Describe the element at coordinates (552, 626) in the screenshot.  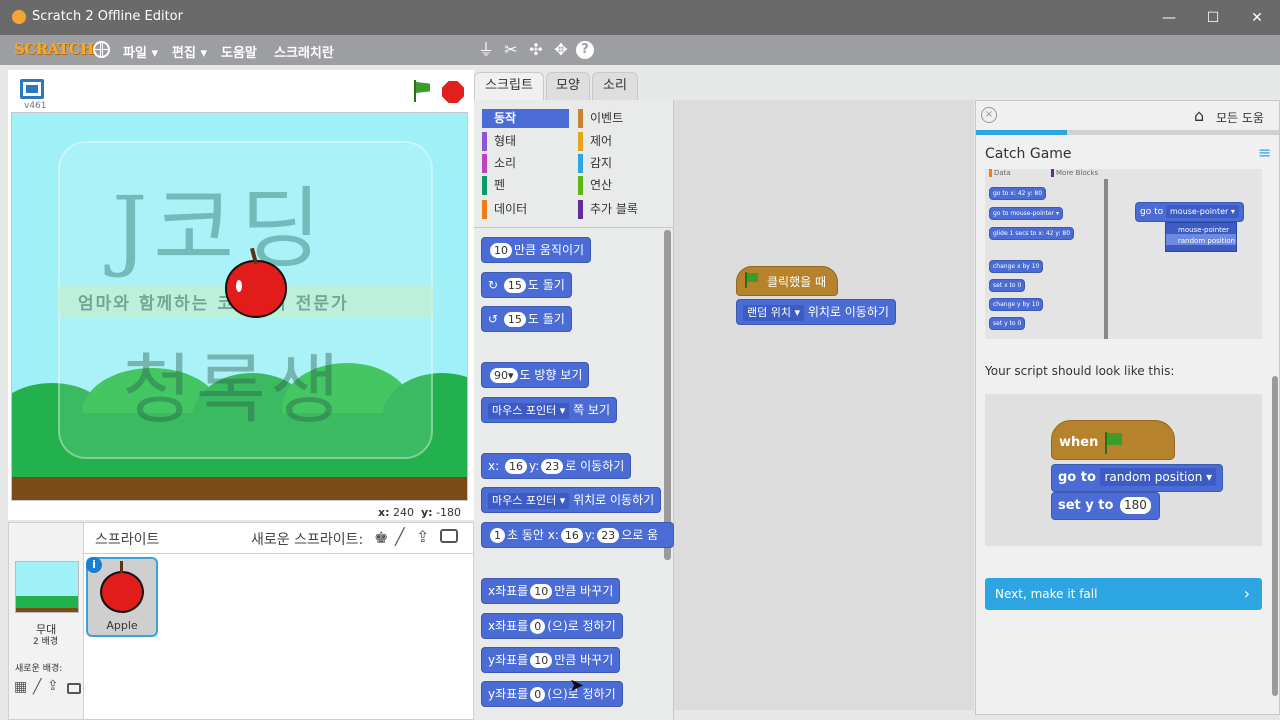
I see `block-set-x: x좌표를 0 (으)로 정하기` at that location.